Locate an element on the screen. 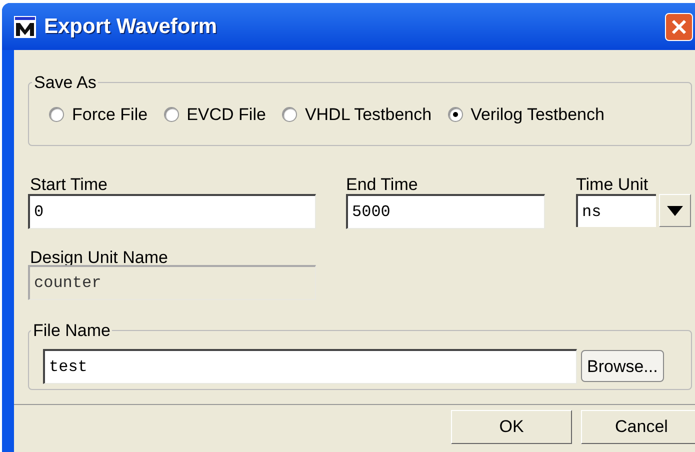 The height and width of the screenshot is (452, 695). dropdown-button is located at coordinates (675, 210).